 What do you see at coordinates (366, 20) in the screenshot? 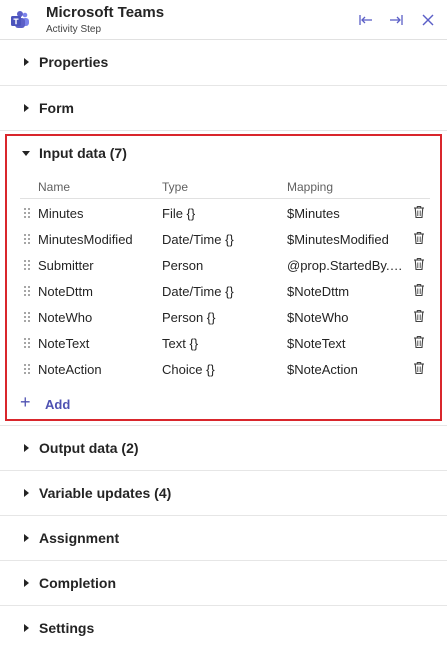
I see `collapse-left-icon` at bounding box center [366, 20].